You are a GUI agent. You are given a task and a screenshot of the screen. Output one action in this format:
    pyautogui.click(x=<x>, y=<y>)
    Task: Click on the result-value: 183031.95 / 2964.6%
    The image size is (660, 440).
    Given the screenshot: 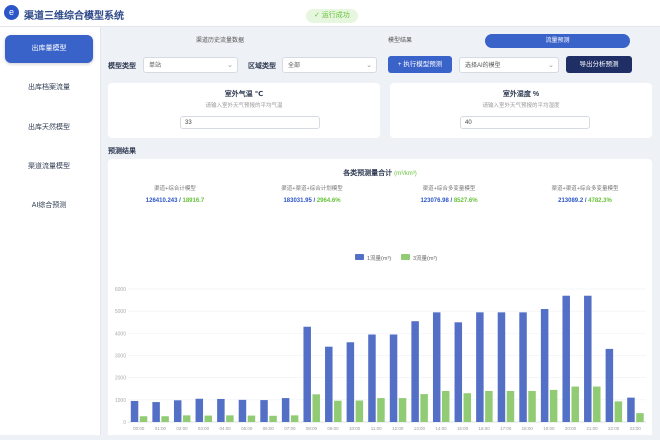 What is the action you would take?
    pyautogui.click(x=312, y=201)
    